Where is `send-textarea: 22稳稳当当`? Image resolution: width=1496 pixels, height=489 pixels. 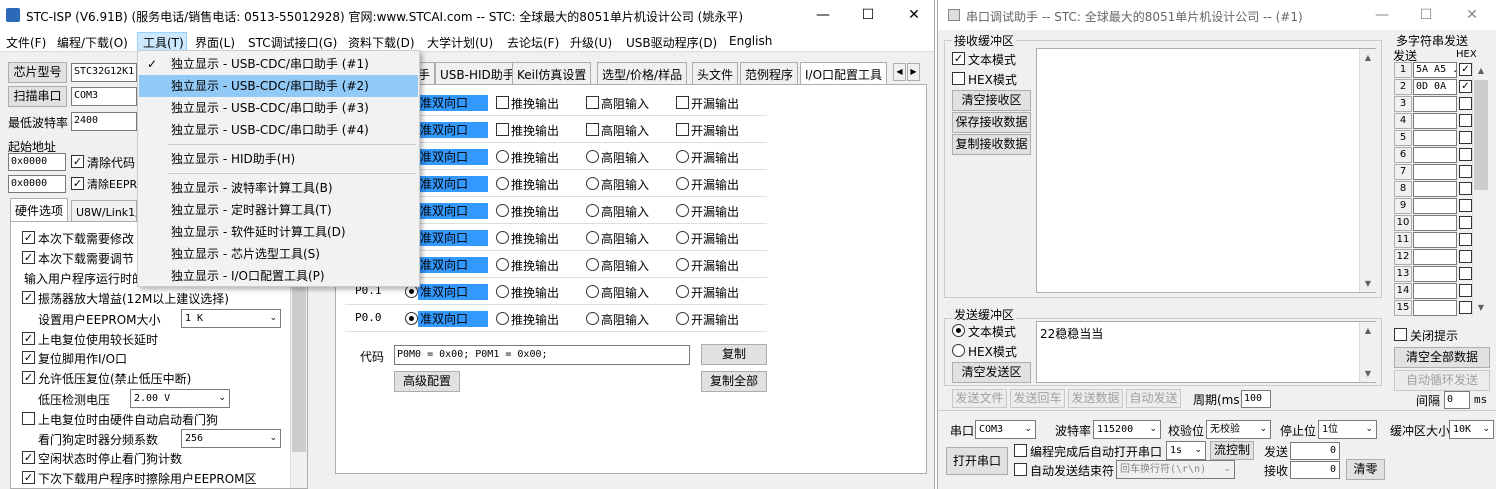
send-textarea: 22稳稳当当 is located at coordinates (1206, 352).